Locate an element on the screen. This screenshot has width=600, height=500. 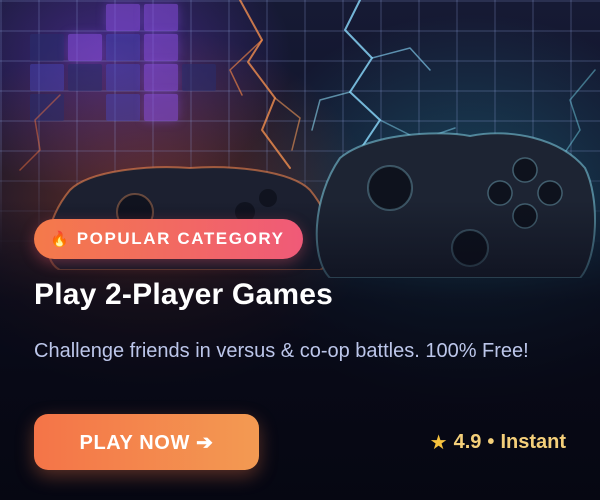
category-badge-label: POPULAR CATEGORY is located at coordinates (180, 238).